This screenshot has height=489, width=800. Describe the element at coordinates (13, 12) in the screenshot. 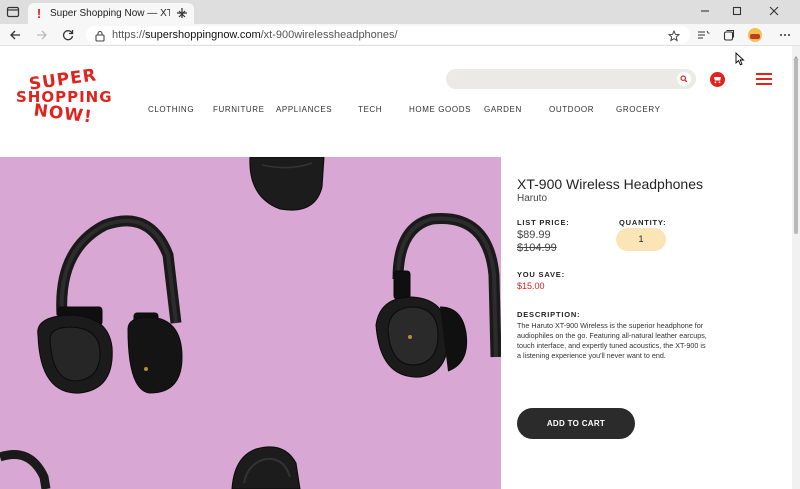

I see `tab-actions-icon` at that location.